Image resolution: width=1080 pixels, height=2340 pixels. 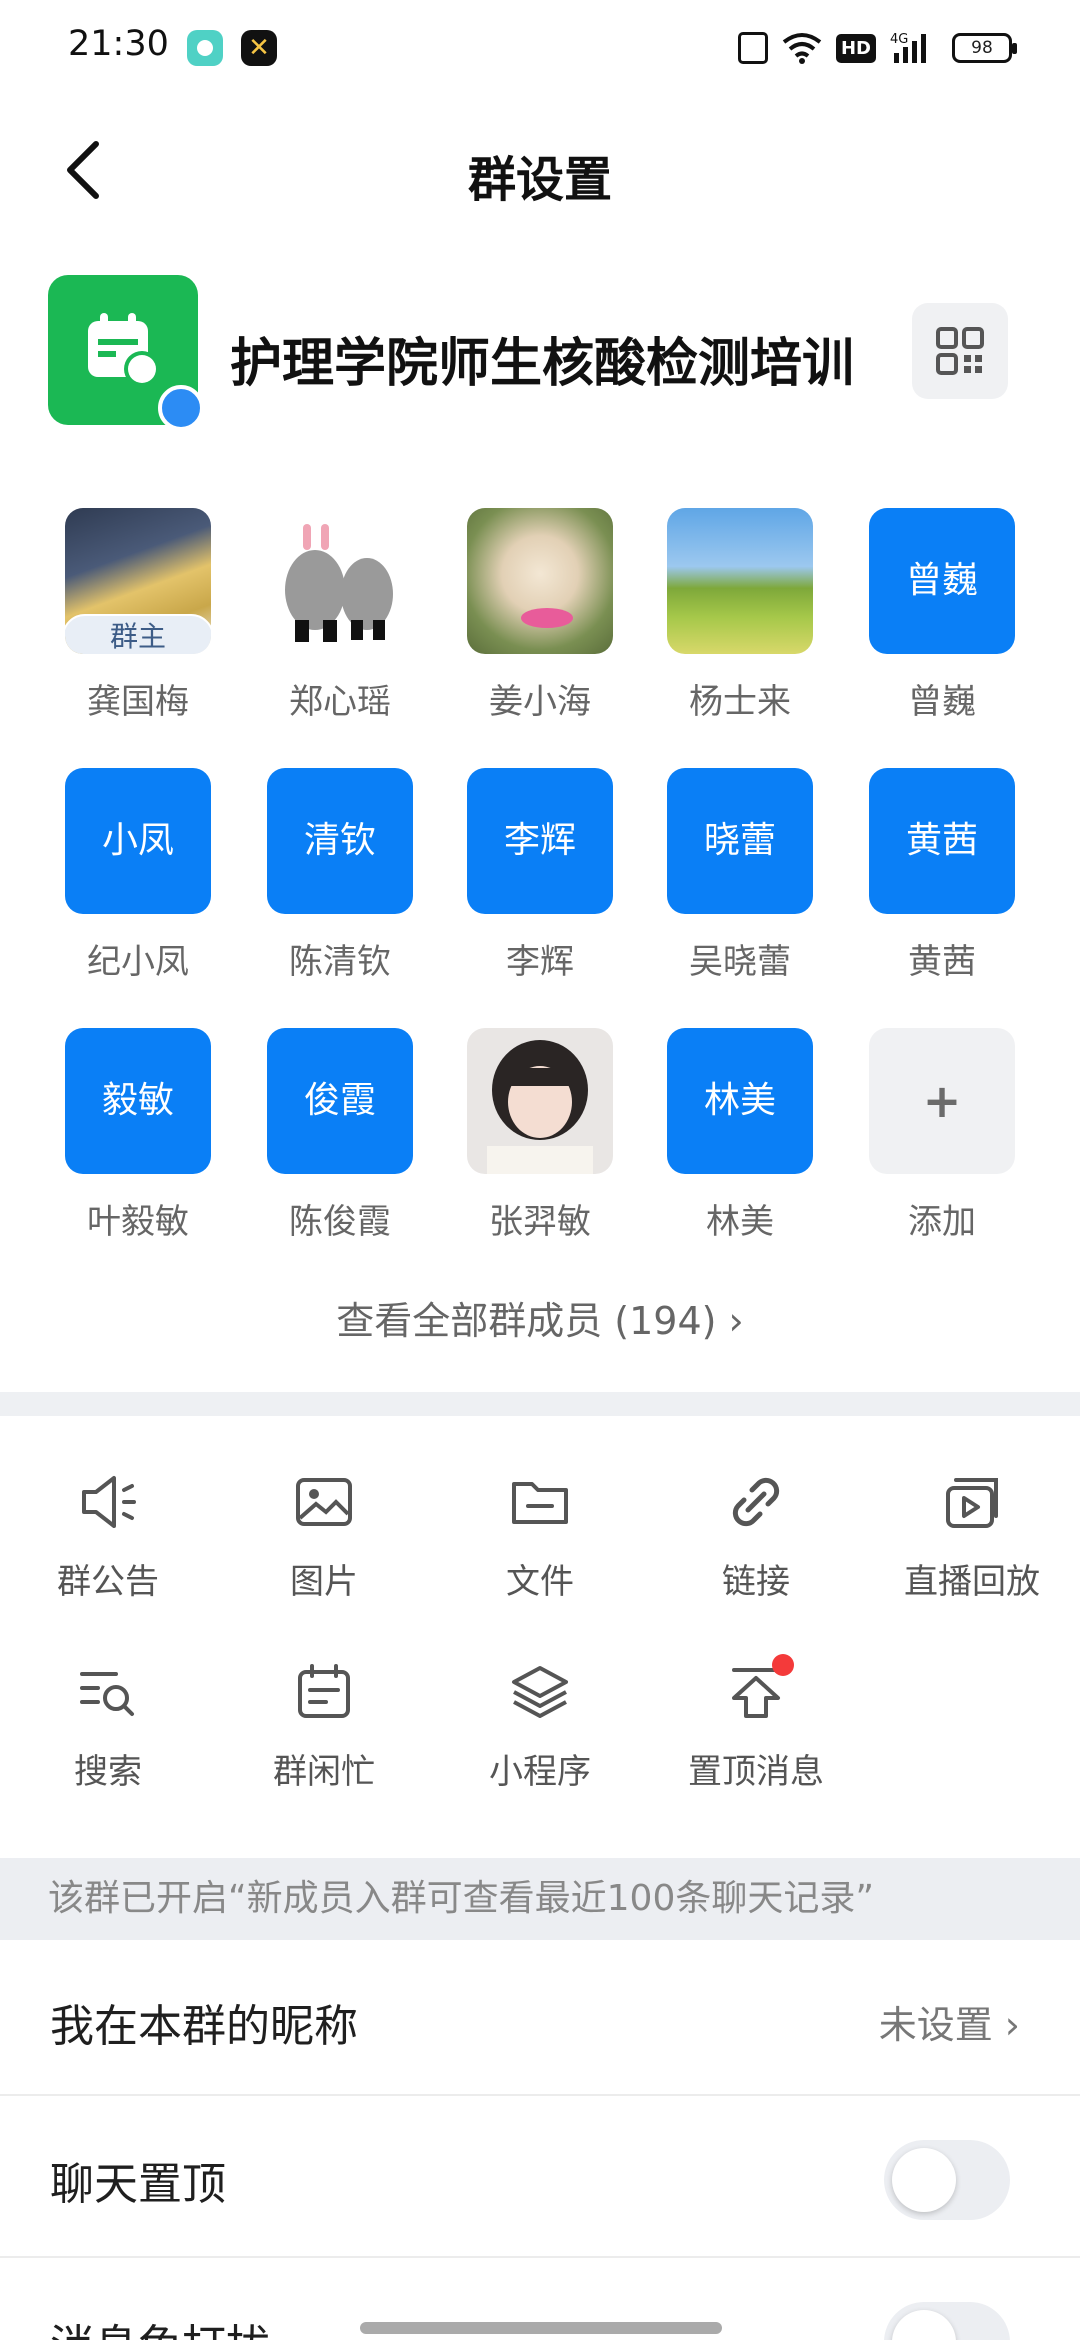 I want to click on member-name: 李辉, so click(x=540, y=962).